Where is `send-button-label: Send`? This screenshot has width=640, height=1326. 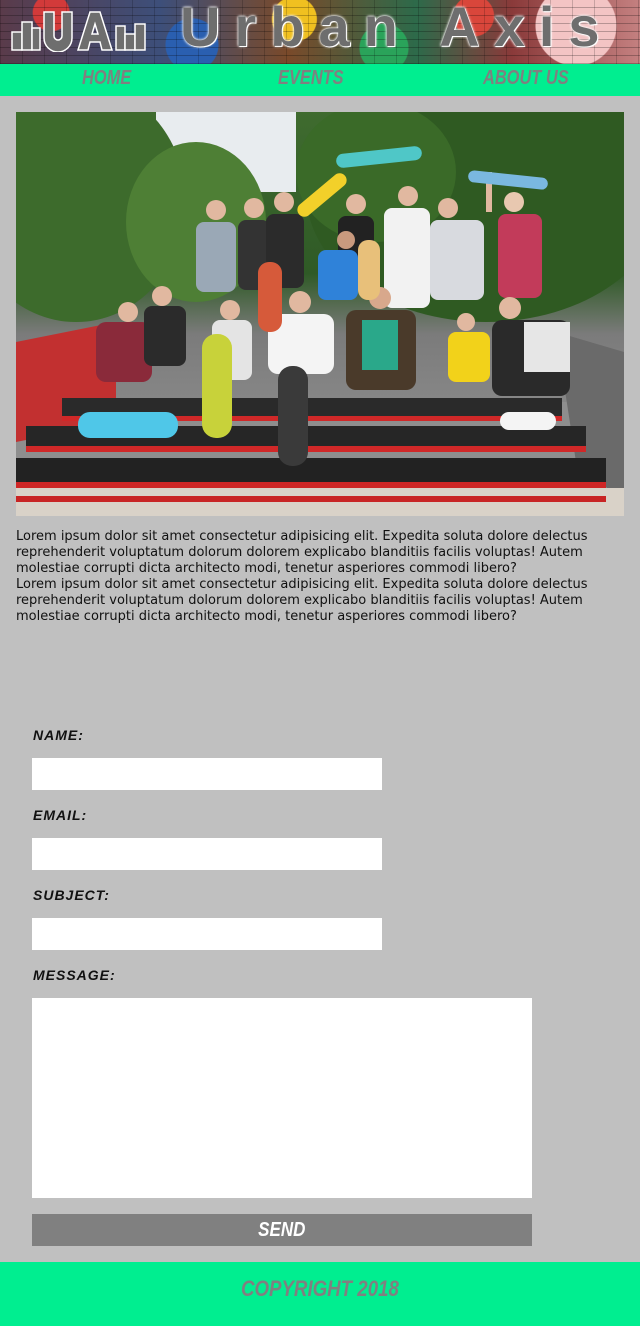
send-button-label: Send is located at coordinates (282, 1229).